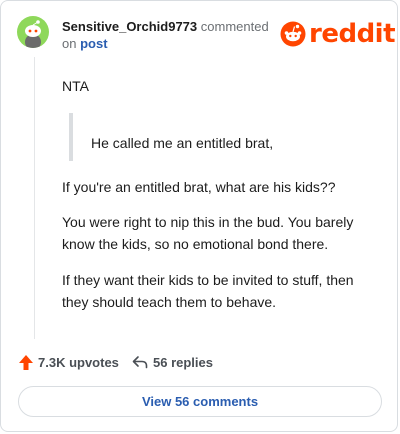 The image size is (400, 434). What do you see at coordinates (200, 401) in the screenshot?
I see `view-comments-button: View 56 comments` at bounding box center [200, 401].